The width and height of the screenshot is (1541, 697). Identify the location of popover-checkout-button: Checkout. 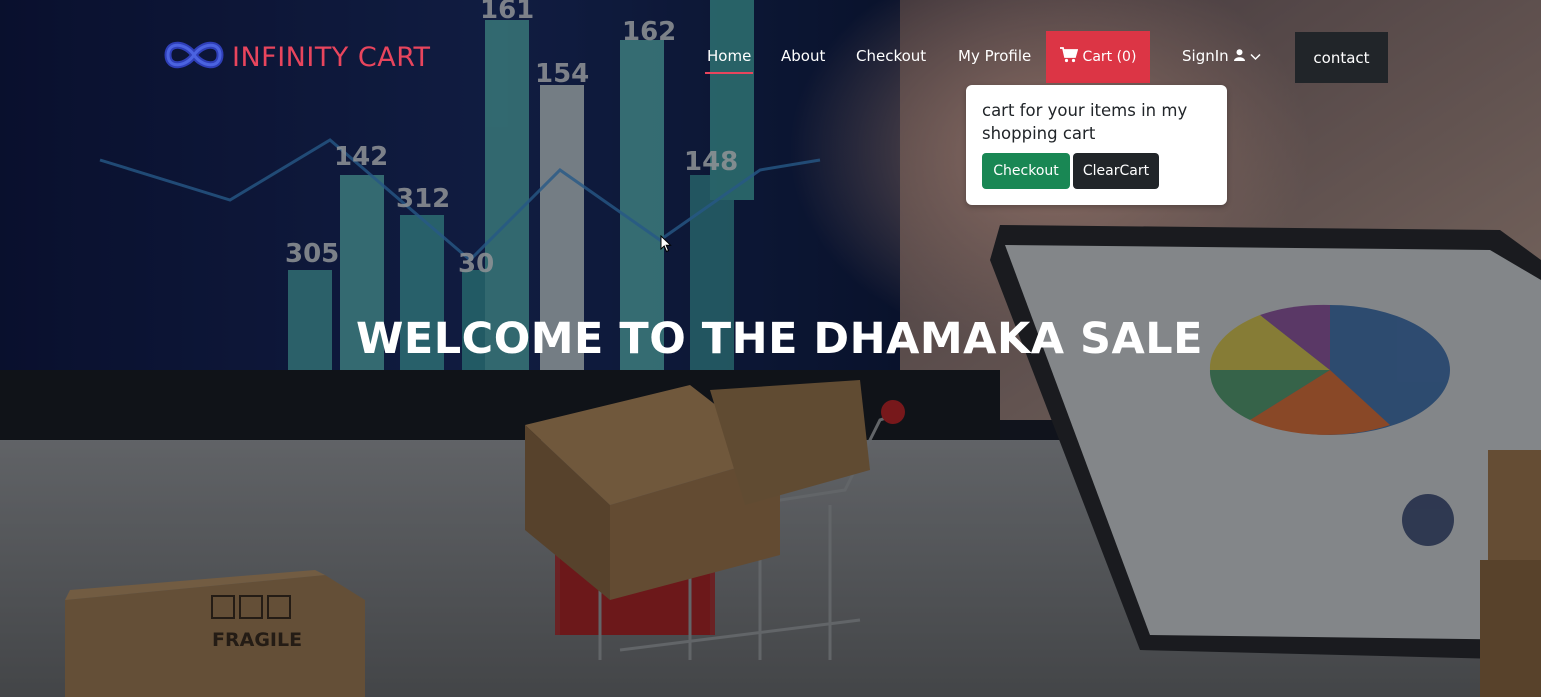
(1026, 171).